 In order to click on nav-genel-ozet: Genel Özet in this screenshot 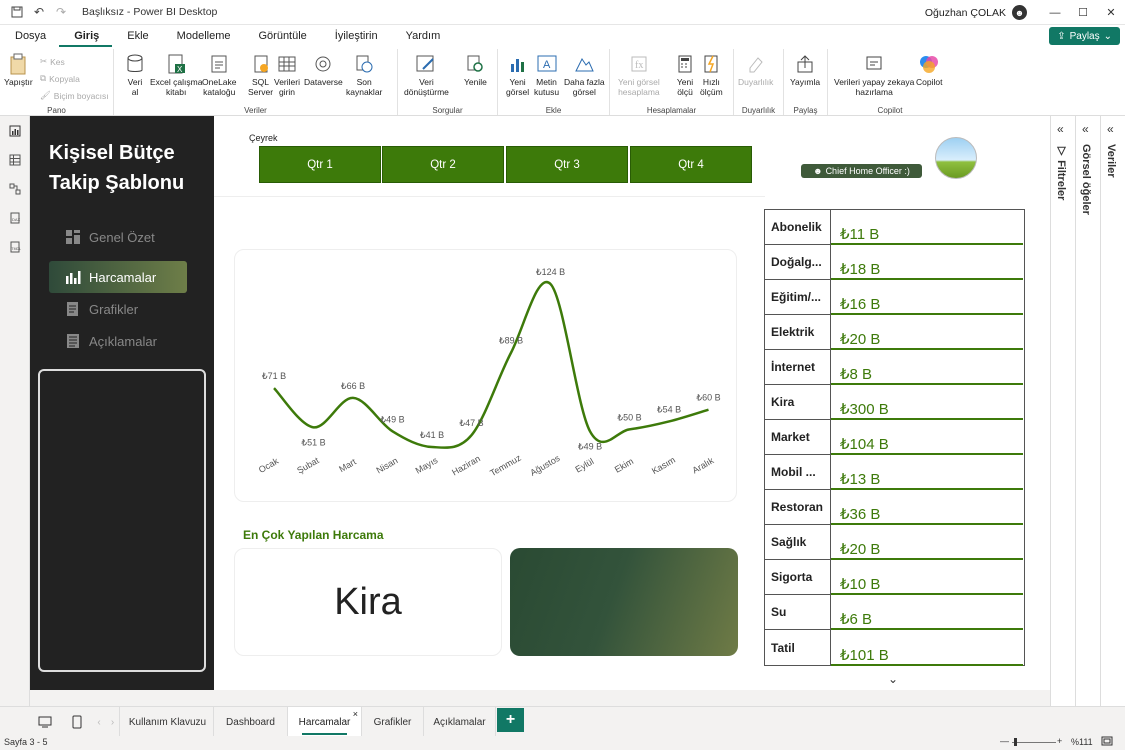, I will do `click(118, 237)`.